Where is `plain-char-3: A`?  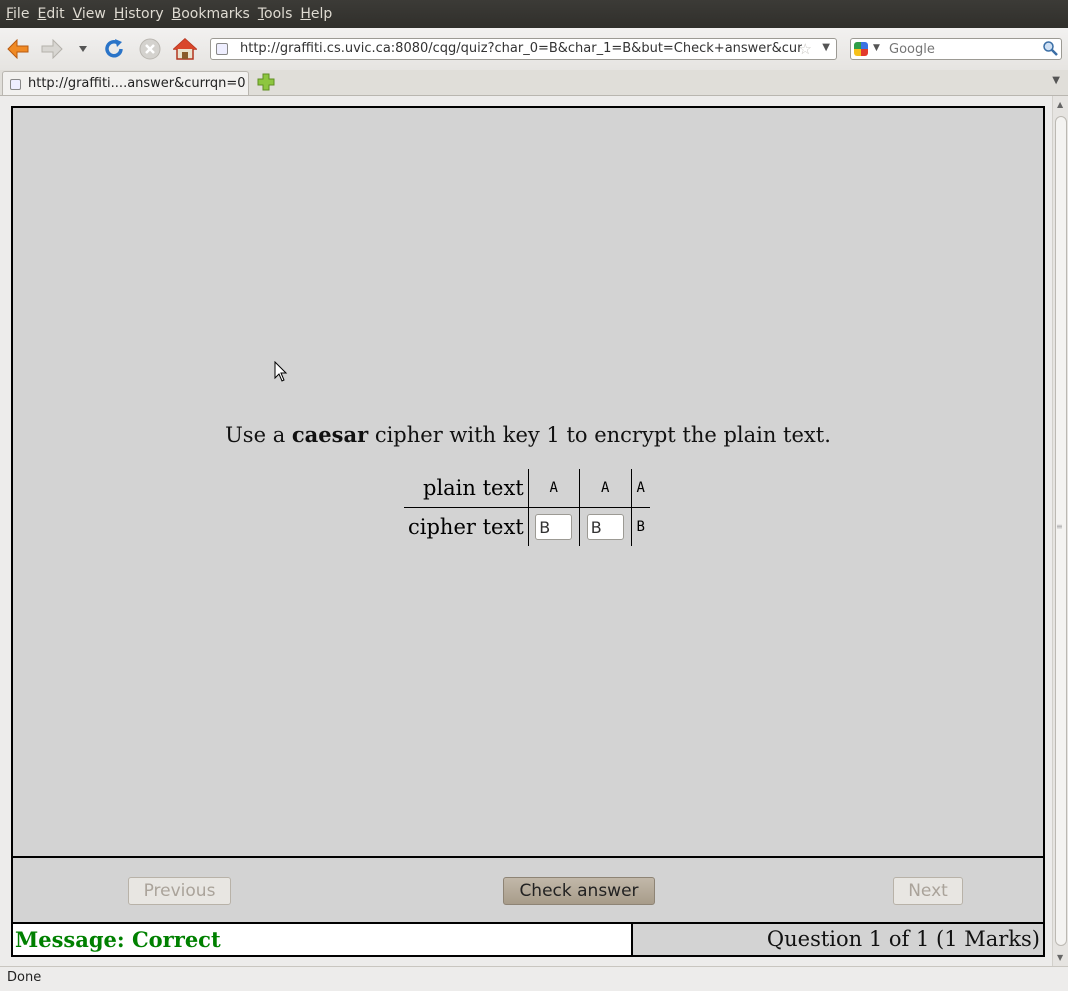 plain-char-3: A is located at coordinates (640, 488).